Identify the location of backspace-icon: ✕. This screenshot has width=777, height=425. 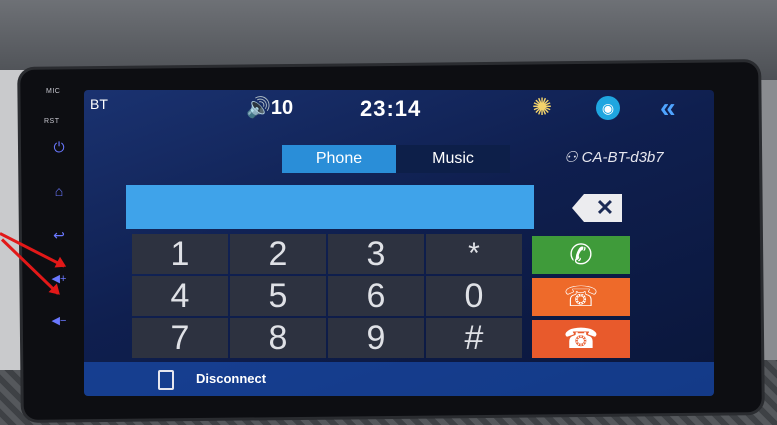
(605, 207).